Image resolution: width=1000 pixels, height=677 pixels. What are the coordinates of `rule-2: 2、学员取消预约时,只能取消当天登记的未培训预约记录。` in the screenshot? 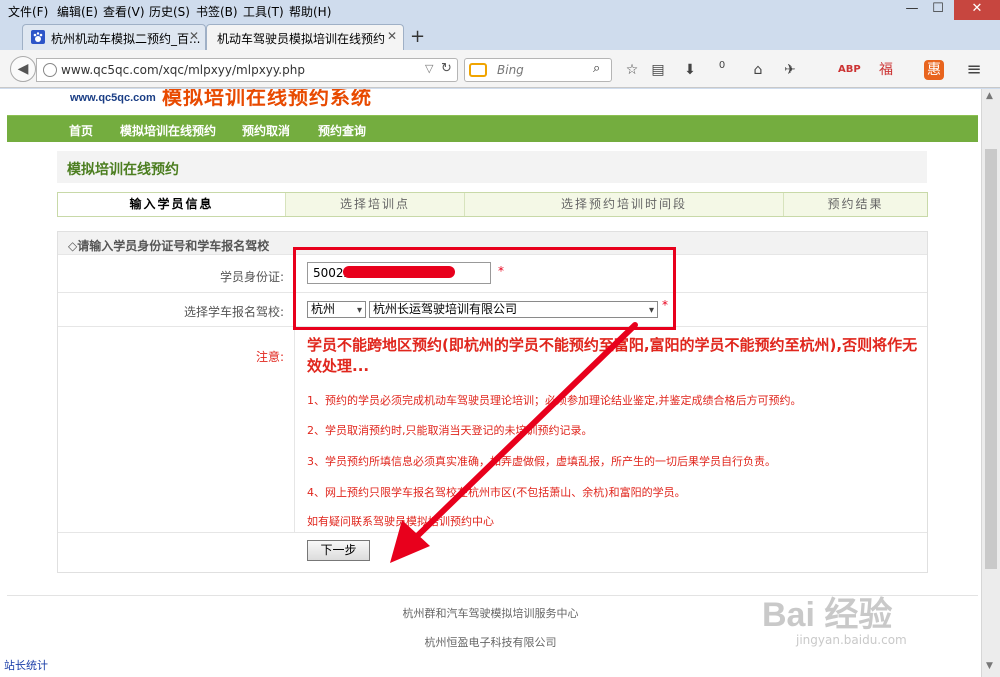 It's located at (450, 430).